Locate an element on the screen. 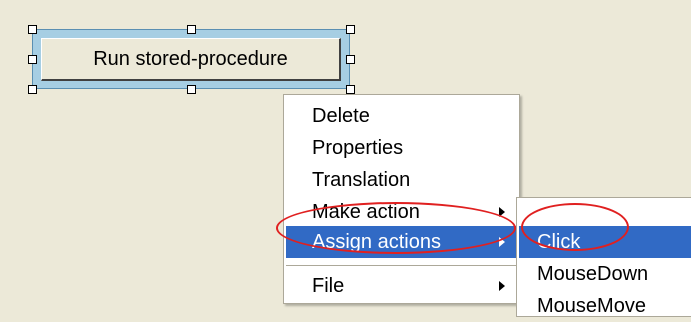 This screenshot has width=691, height=322. menu-item-make-action: Make action is located at coordinates (401, 212).